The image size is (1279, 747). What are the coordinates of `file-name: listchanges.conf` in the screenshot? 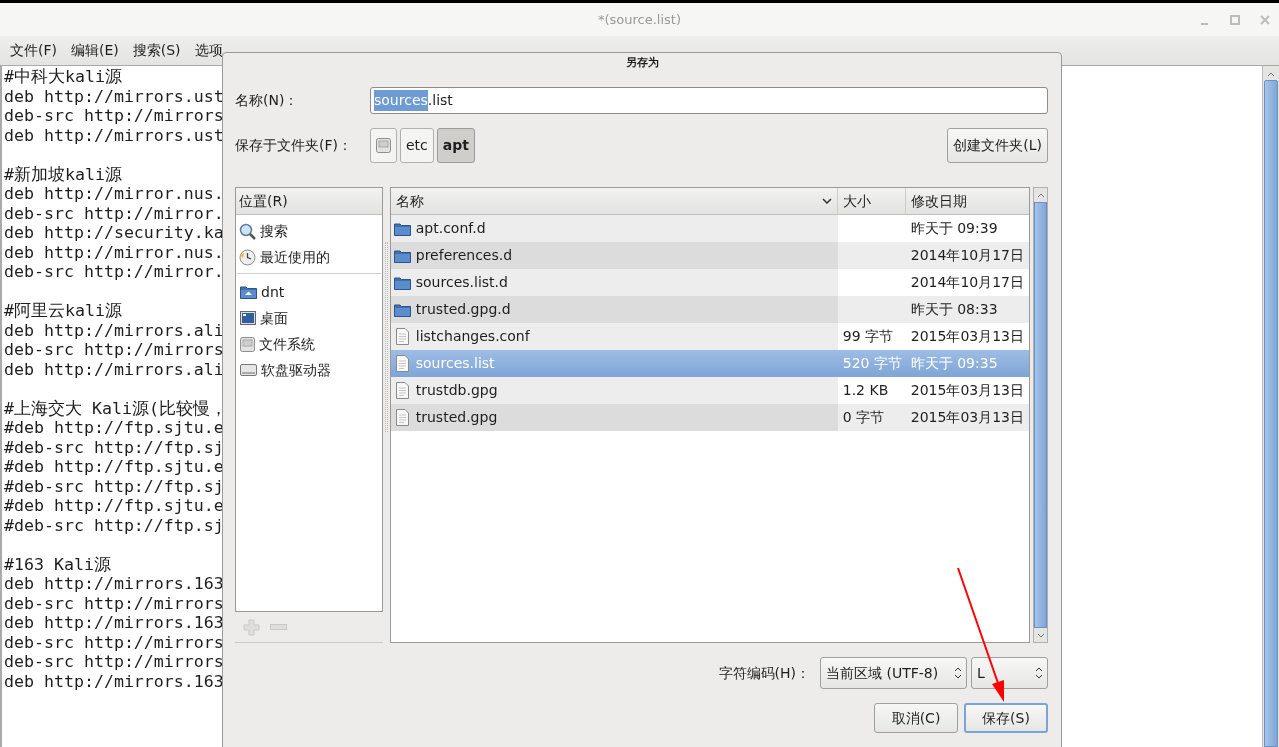 It's located at (472, 336).